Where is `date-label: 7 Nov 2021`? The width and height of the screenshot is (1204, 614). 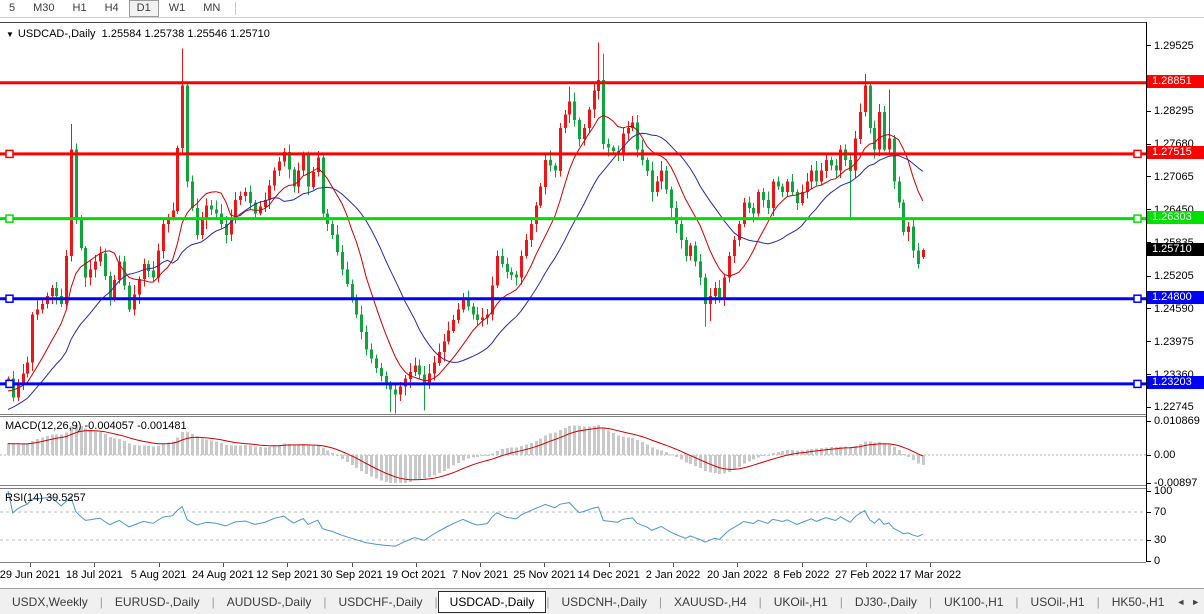 date-label: 7 Nov 2021 is located at coordinates (480, 575).